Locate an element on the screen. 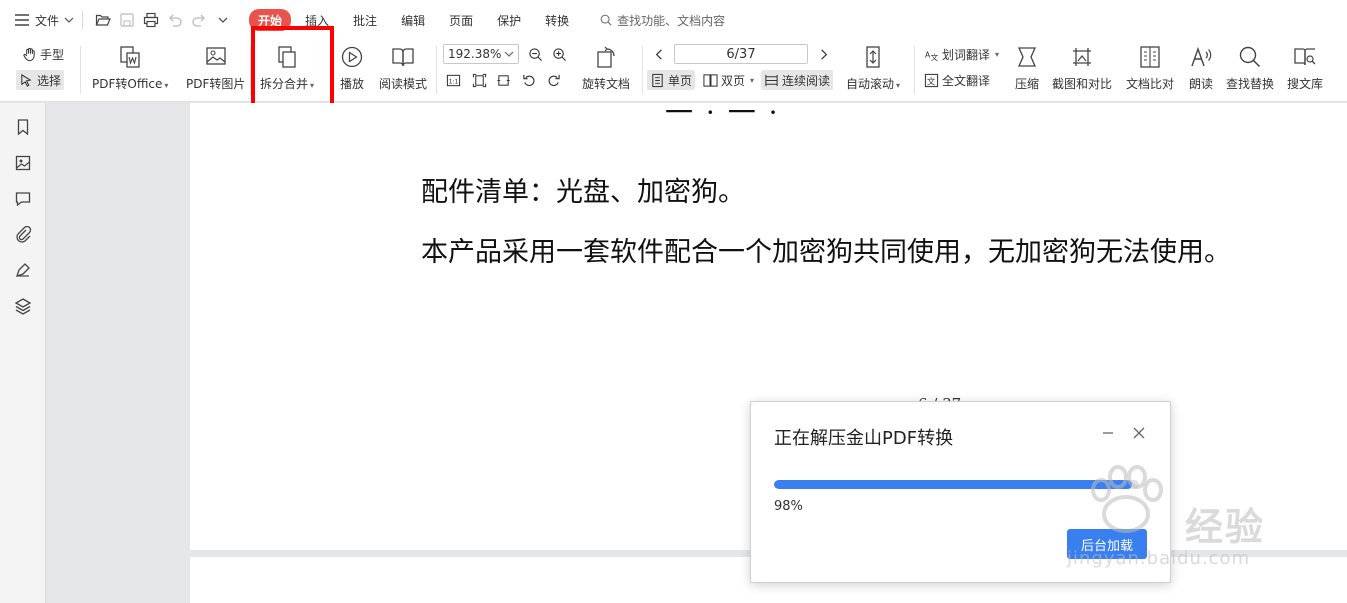  doc-compare-button: 文档比对 is located at coordinates (1150, 70).